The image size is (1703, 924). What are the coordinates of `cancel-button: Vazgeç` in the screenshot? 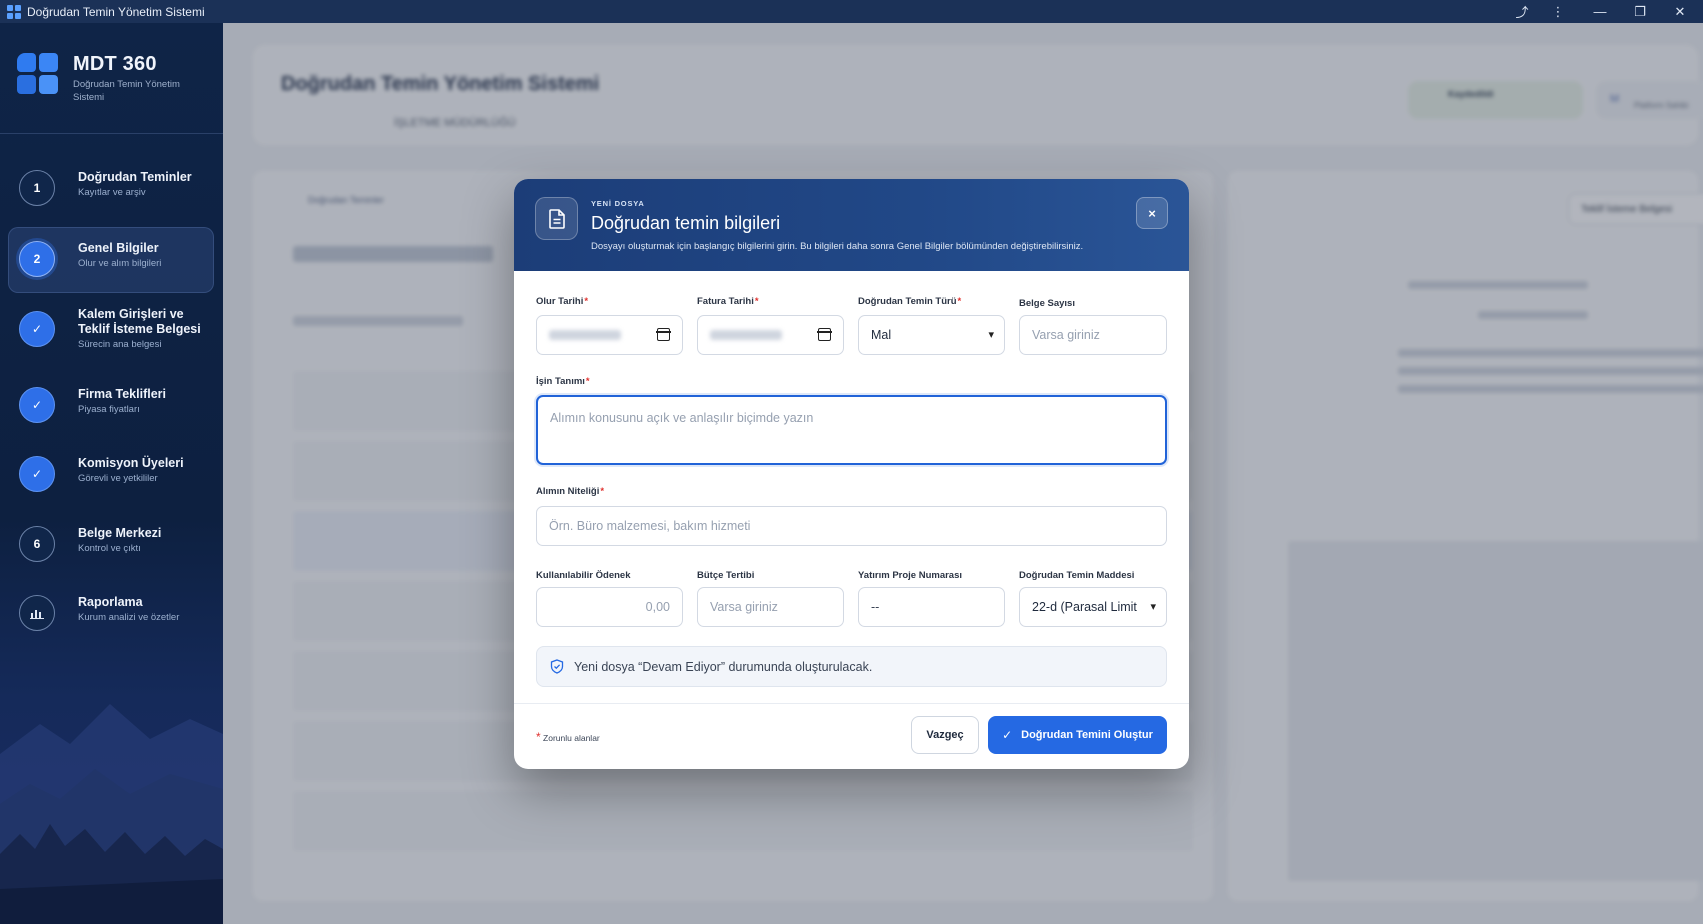 It's located at (945, 735).